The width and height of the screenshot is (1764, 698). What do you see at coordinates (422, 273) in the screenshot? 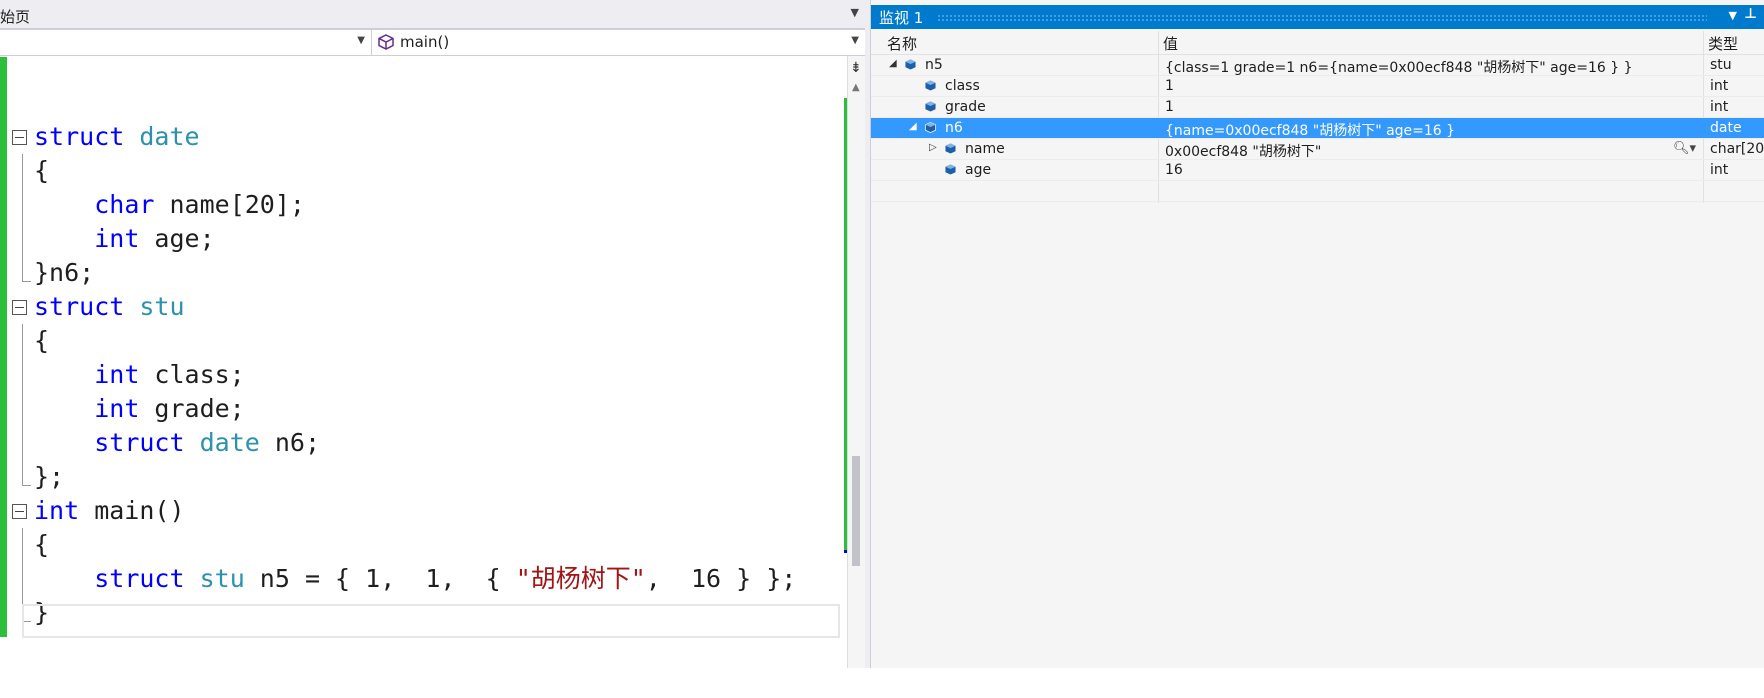
I see `code-line: }n6;` at bounding box center [422, 273].